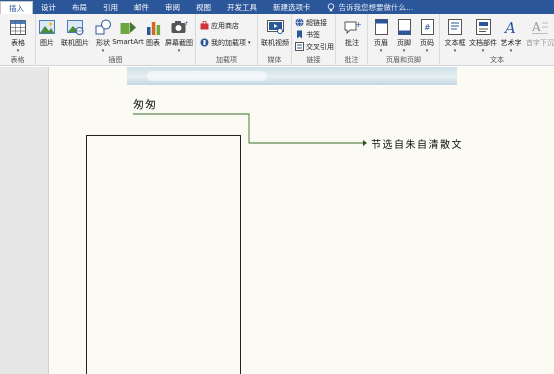  I want to click on group-label-media: 媒体, so click(274, 60).